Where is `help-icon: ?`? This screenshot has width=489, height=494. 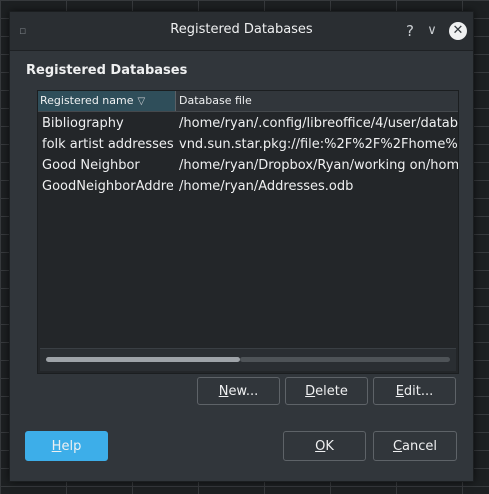 help-icon: ? is located at coordinates (410, 31).